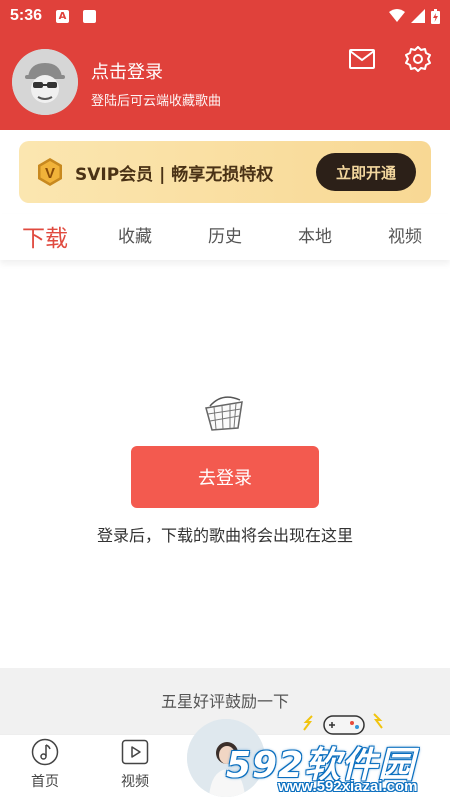  What do you see at coordinates (225, 234) in the screenshot?
I see `tab-history: 历史` at bounding box center [225, 234].